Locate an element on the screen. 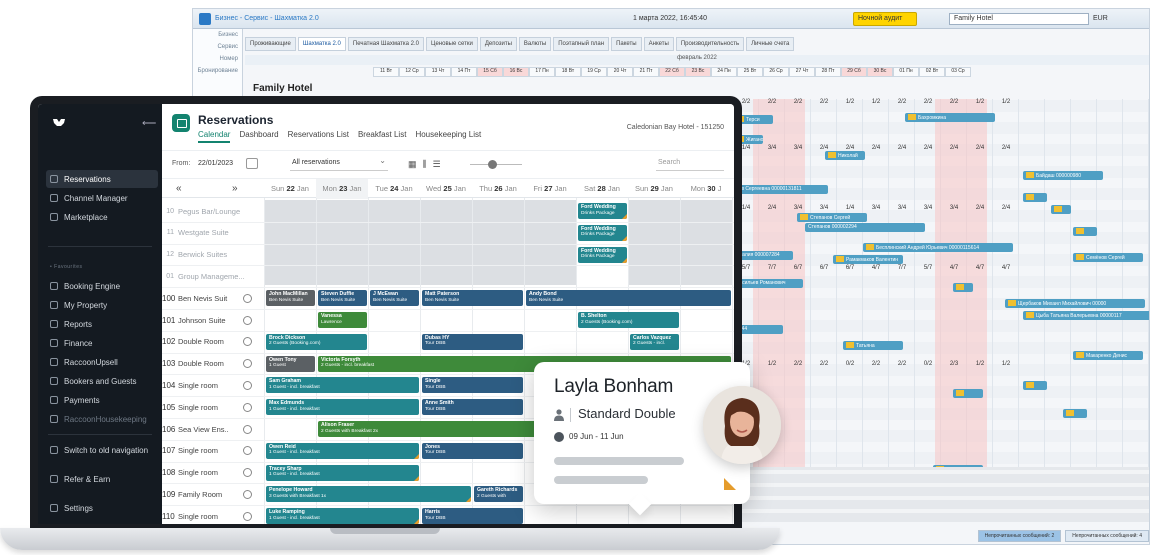 The image size is (1150, 555). collapse-sidebar-icon: ⟵ is located at coordinates (149, 123).